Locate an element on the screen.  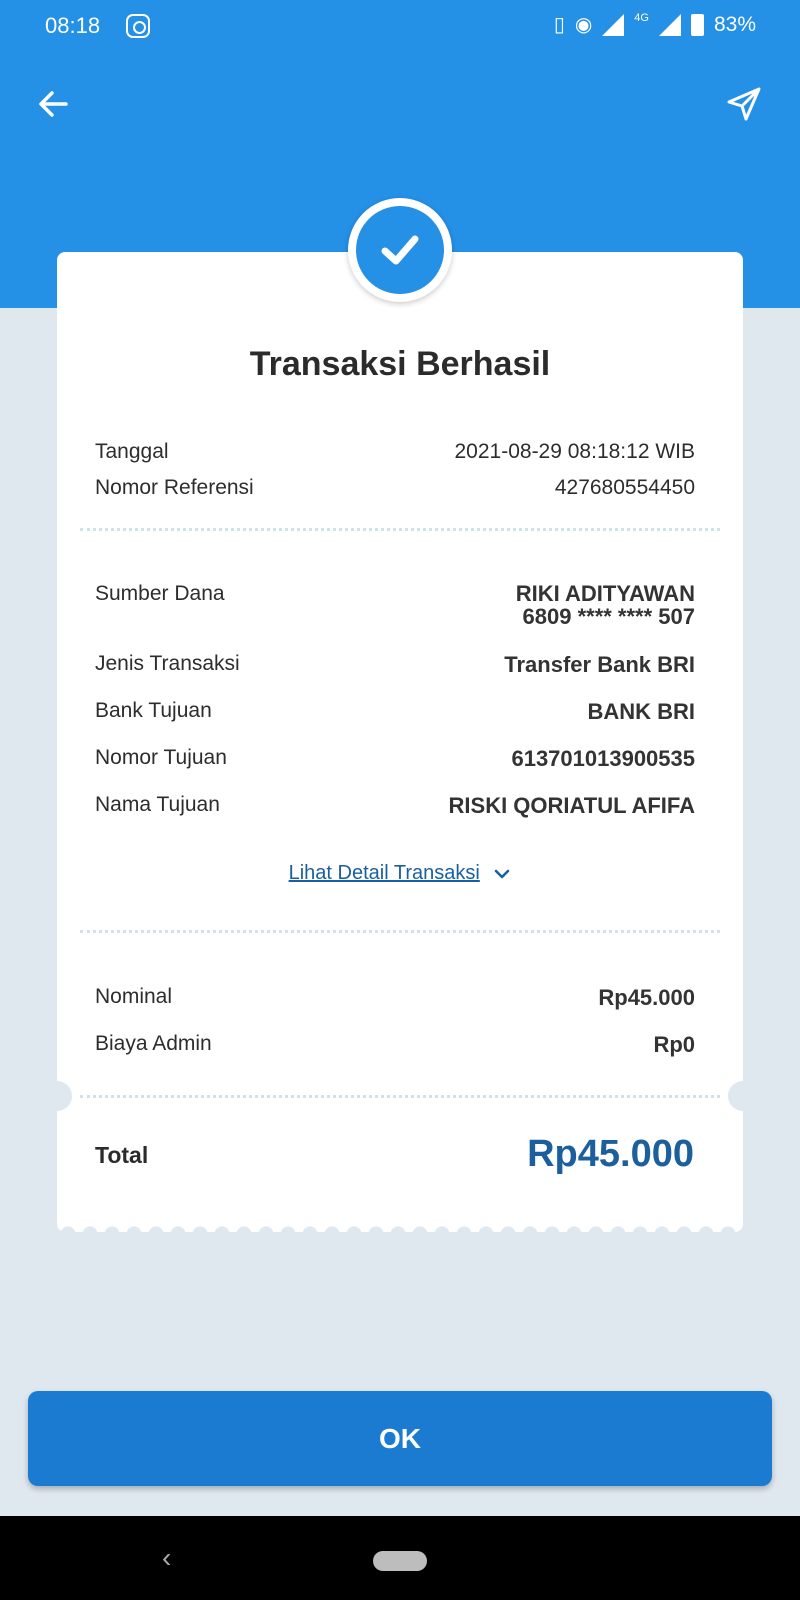
sumber-dana-label: Sumber Dana is located at coordinates (160, 593).